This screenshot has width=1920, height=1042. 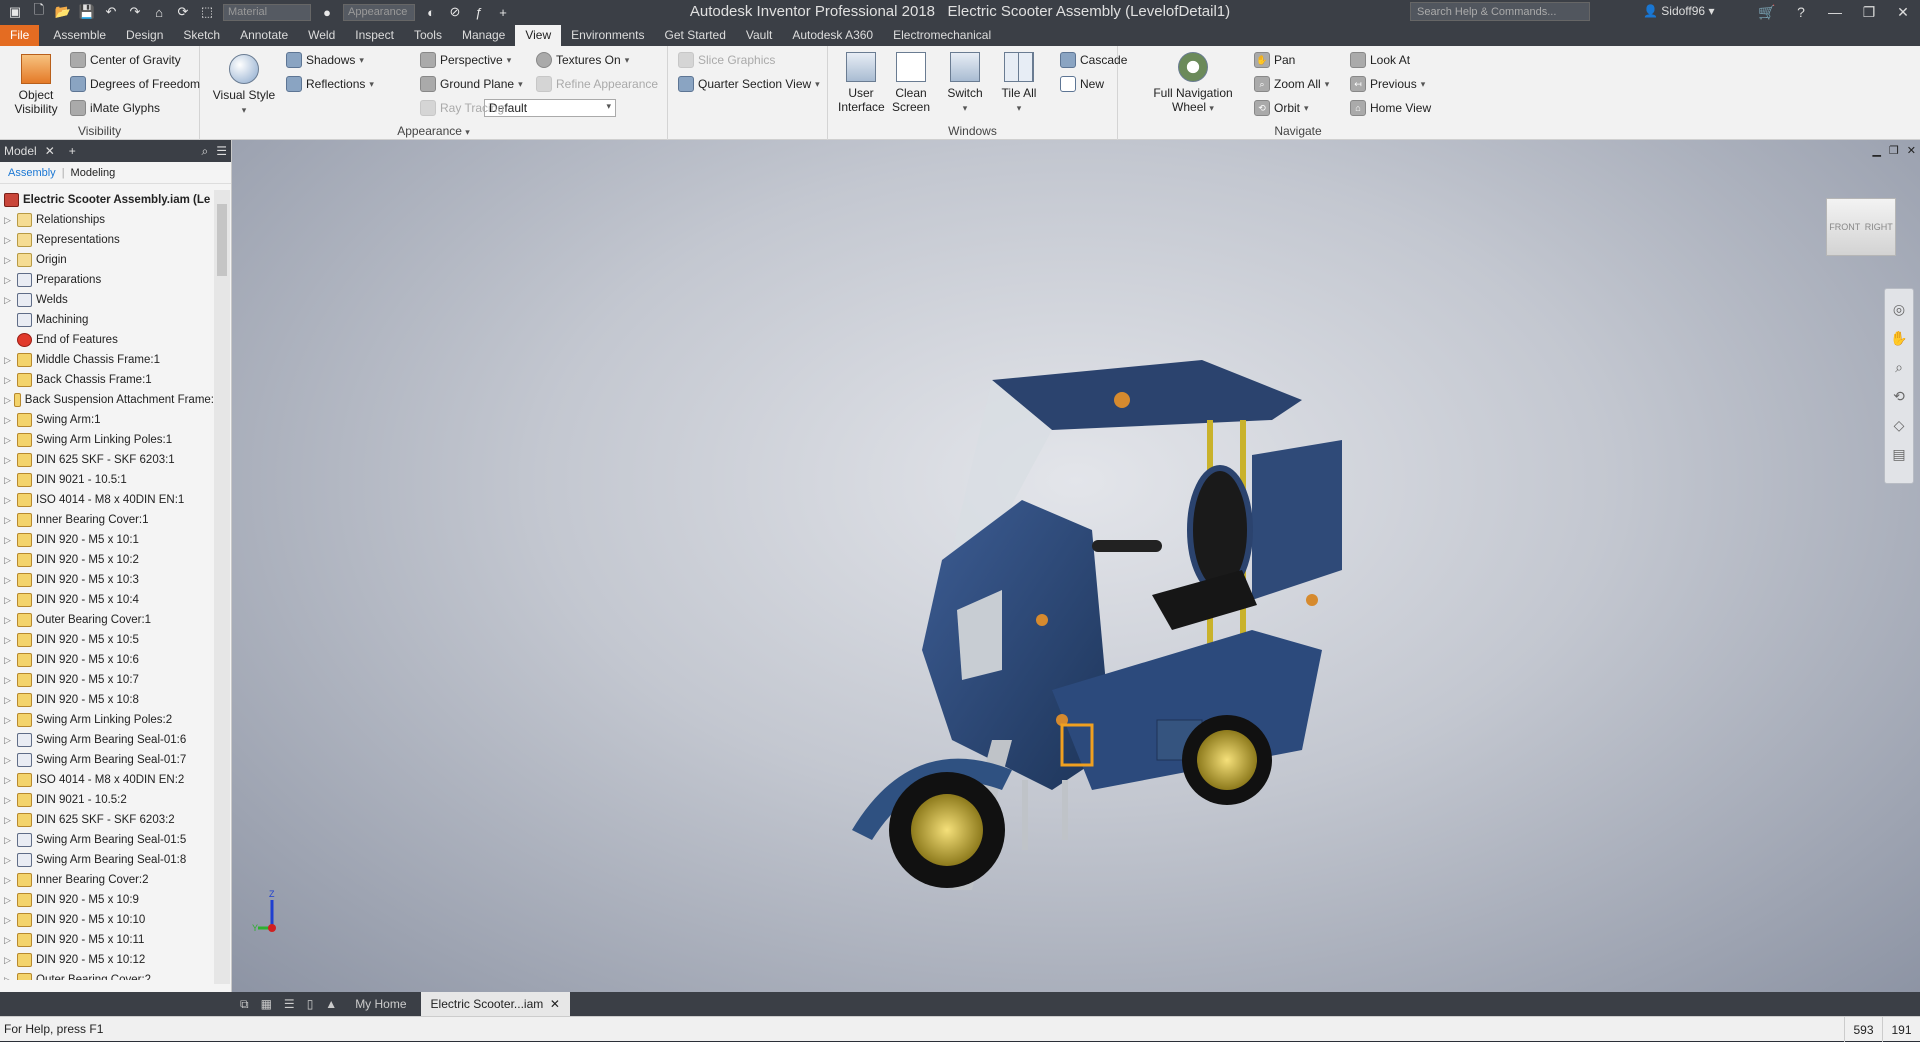 I want to click on browser-close-icon: ✕, so click(x=50, y=151).